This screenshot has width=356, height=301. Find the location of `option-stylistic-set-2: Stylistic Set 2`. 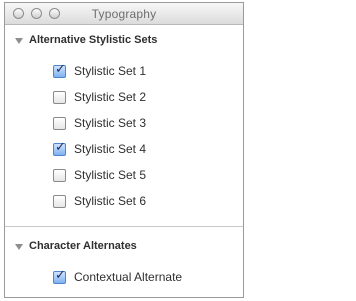

option-stylistic-set-2: Stylistic Set 2 is located at coordinates (99, 97).